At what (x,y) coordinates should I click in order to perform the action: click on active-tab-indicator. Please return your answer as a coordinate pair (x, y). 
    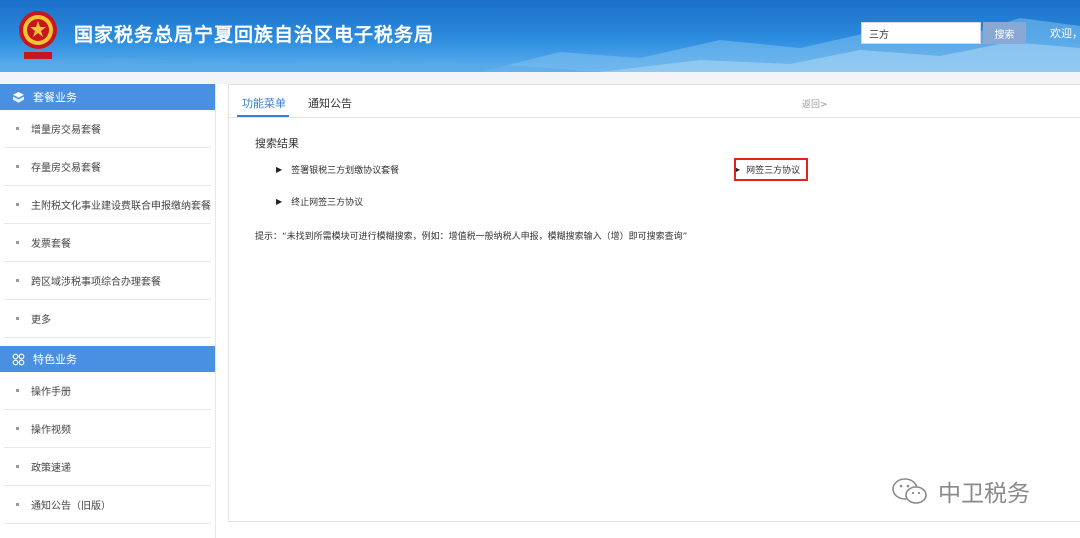
    Looking at the image, I should click on (263, 116).